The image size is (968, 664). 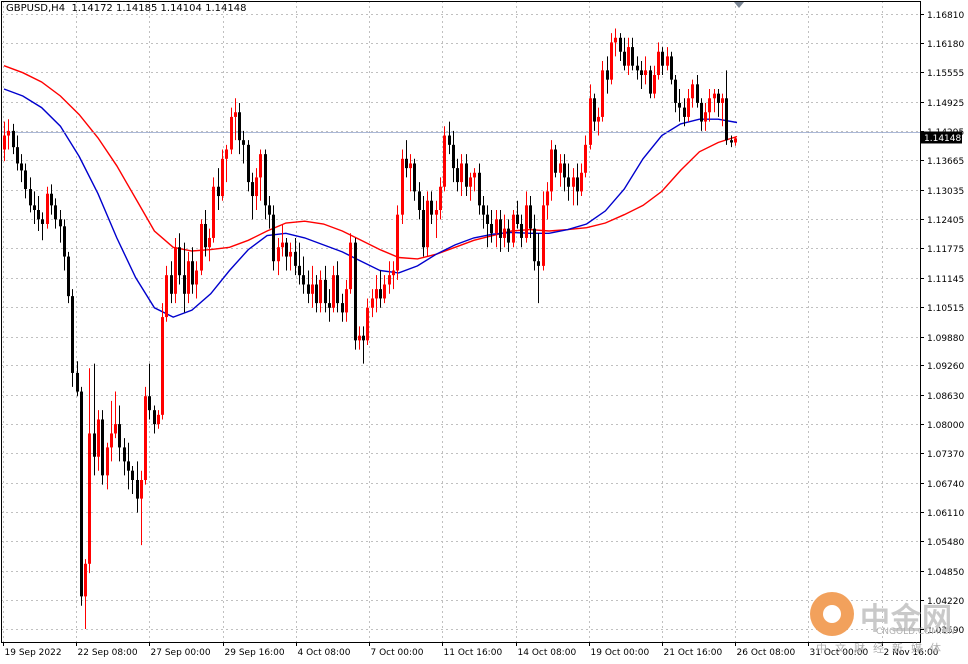 I want to click on open-value: 1.14172, so click(x=92, y=8).